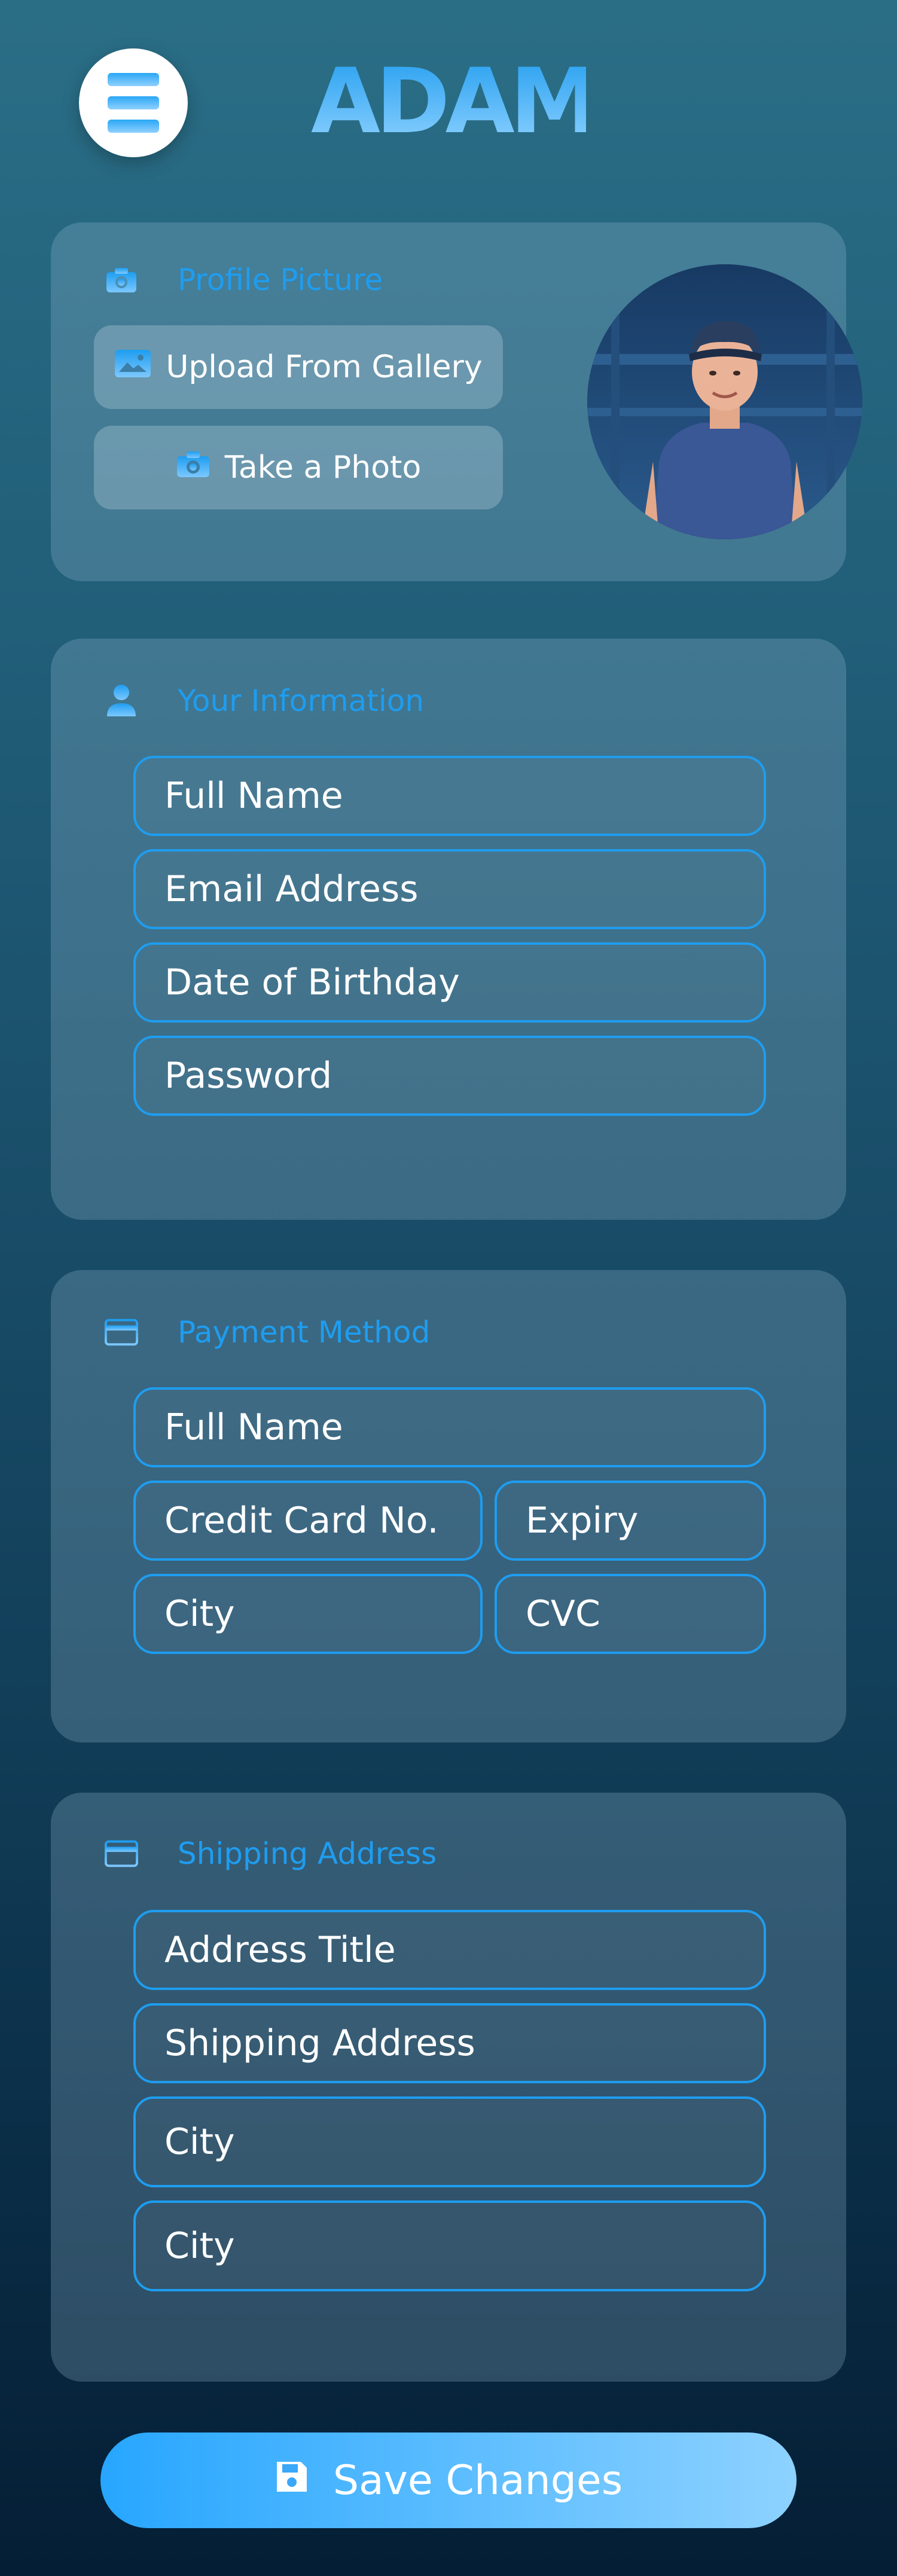 The width and height of the screenshot is (897, 2576). I want to click on profile-picture-title: Profile Picture, so click(280, 280).